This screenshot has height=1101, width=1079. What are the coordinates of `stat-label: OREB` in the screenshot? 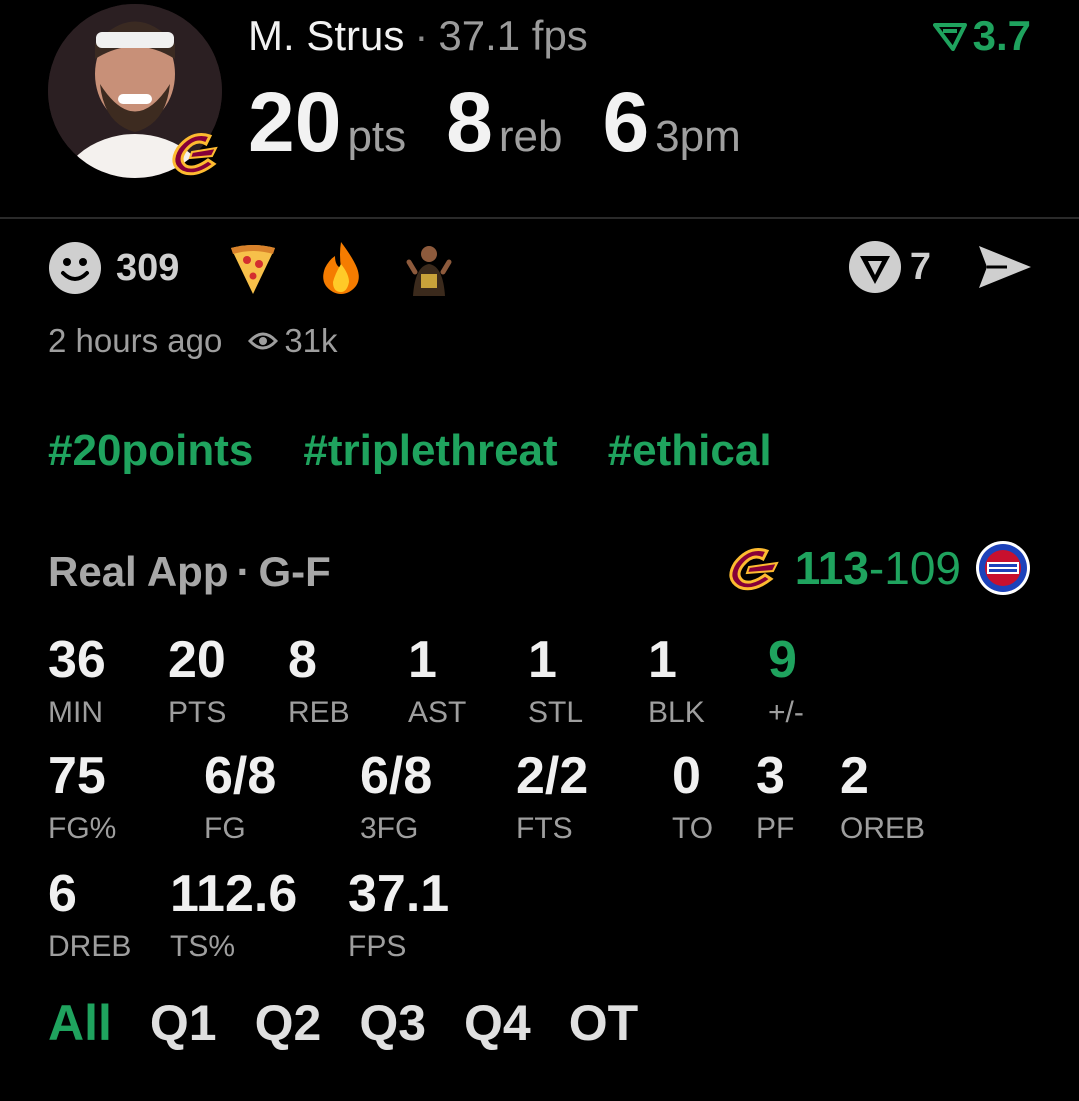 It's located at (883, 828).